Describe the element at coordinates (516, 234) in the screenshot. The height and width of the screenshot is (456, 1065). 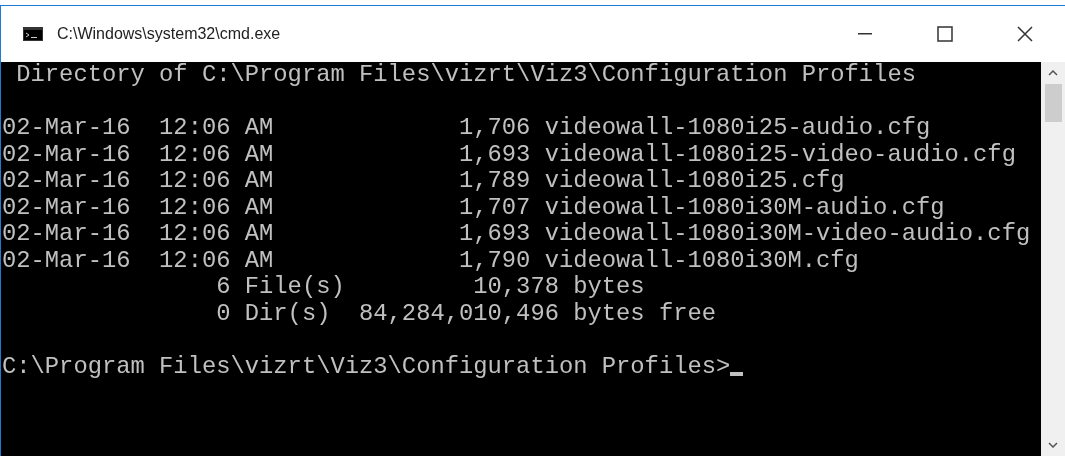
I see `console-line: 02-Mar-16 12:06 AM 1,693 videowall-1080i30M-video-audio.cfg` at that location.